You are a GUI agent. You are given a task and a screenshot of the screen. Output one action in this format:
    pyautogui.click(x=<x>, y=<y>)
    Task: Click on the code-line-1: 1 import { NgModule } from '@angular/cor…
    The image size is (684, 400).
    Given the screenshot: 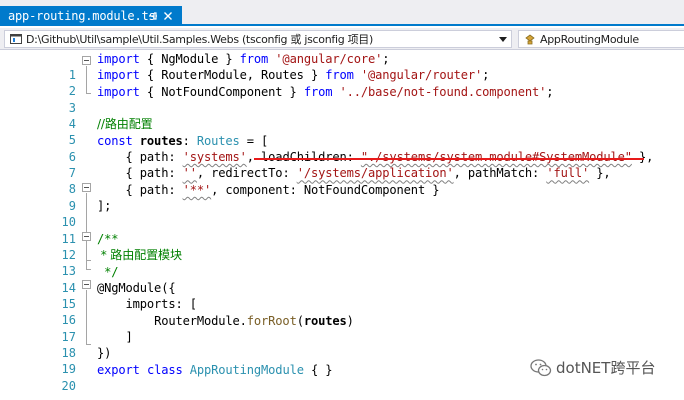 What is the action you would take?
    pyautogui.click(x=342, y=66)
    